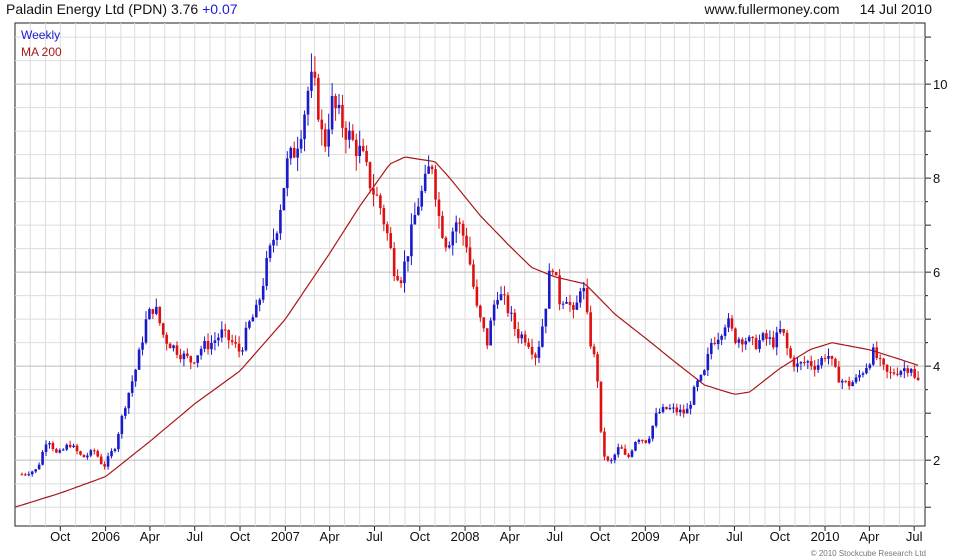  I want to click on y-tick-label: 4, so click(936, 366).